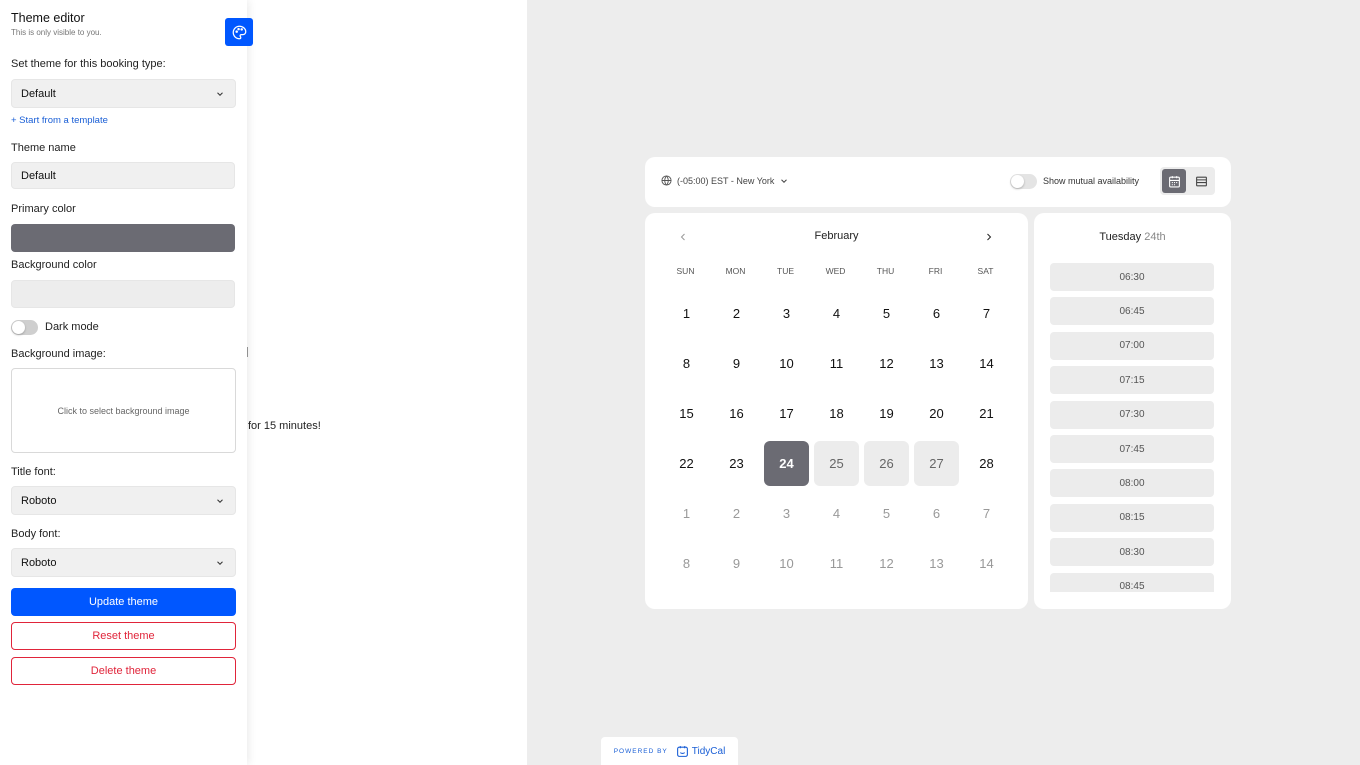 Image resolution: width=1360 pixels, height=765 pixels. I want to click on update-theme-button: Update theme, so click(123, 602).